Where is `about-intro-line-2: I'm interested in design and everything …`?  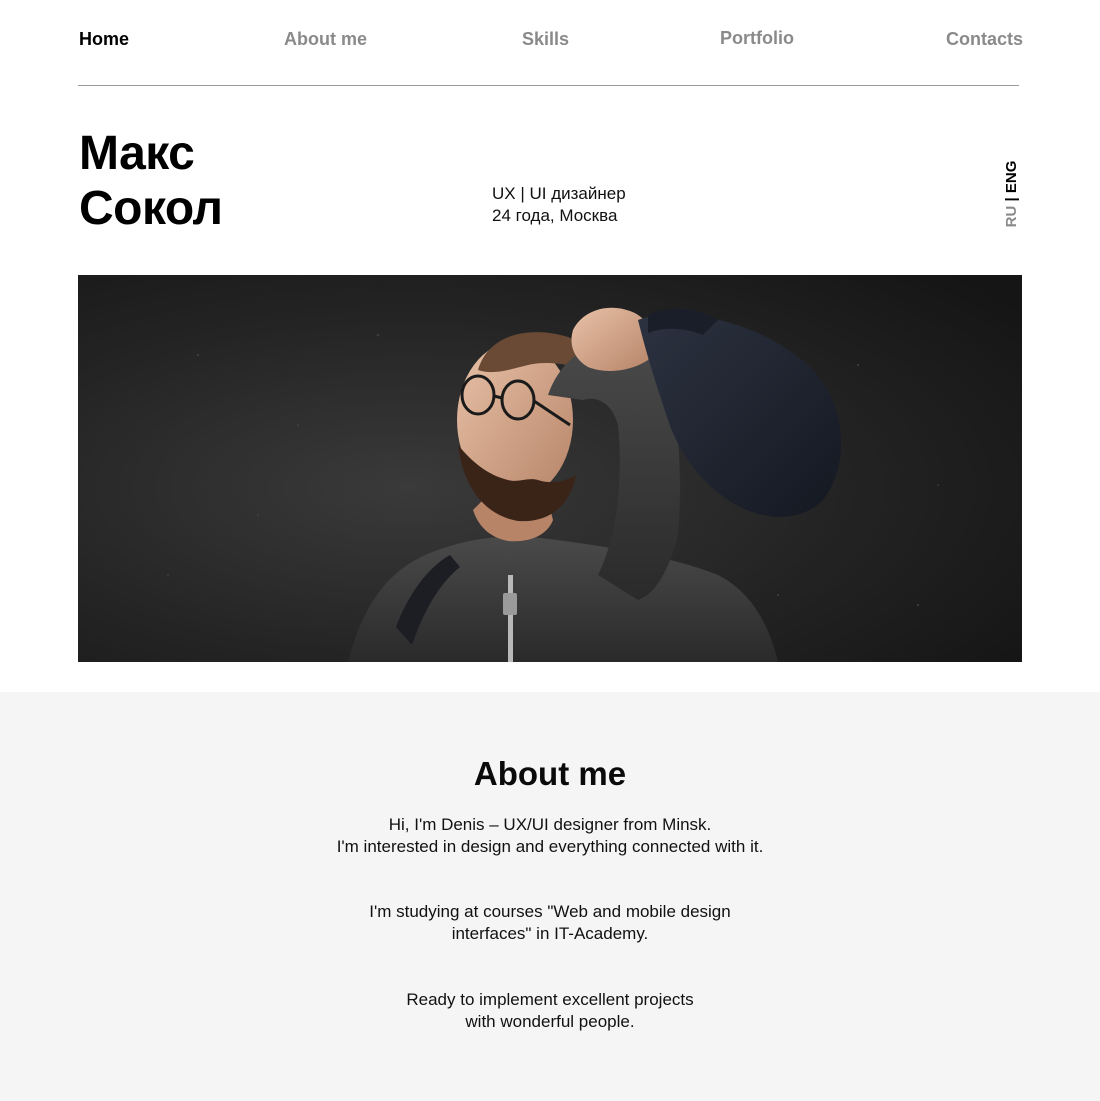 about-intro-line-2: I'm interested in design and everything … is located at coordinates (550, 846).